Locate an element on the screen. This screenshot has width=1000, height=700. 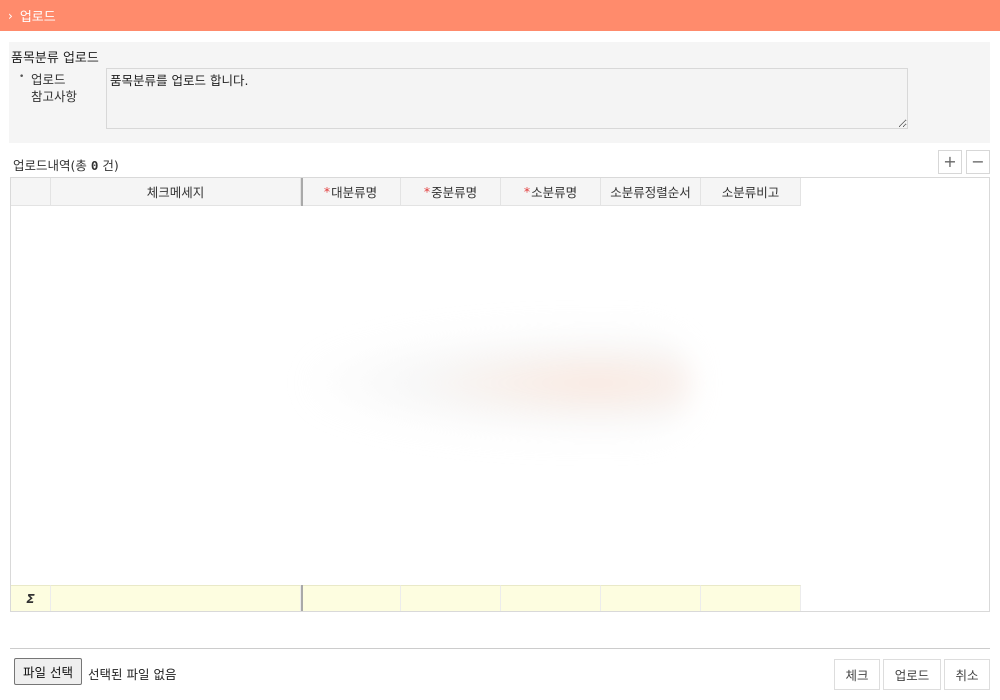
grid-header-label: 중분류명 is located at coordinates (454, 192).